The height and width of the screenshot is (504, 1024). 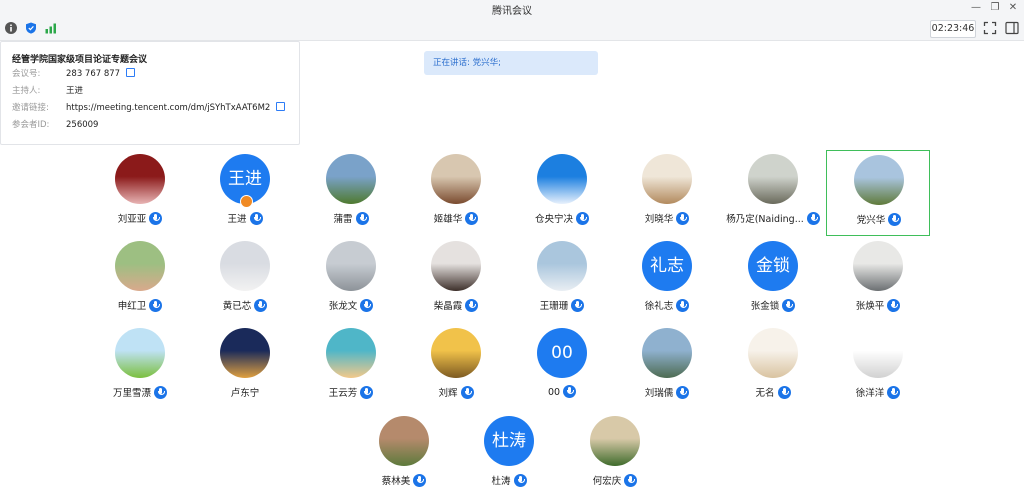 I want to click on participant-name: 刘晓华, so click(x=659, y=219).